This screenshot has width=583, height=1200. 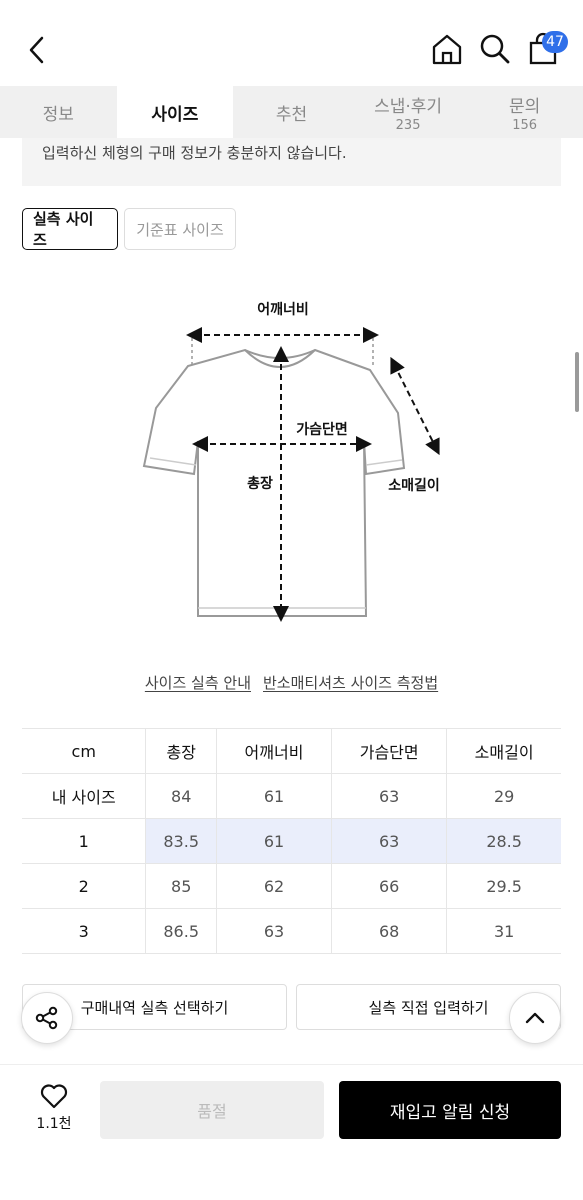 What do you see at coordinates (54, 1096) in the screenshot?
I see `heart-icon` at bounding box center [54, 1096].